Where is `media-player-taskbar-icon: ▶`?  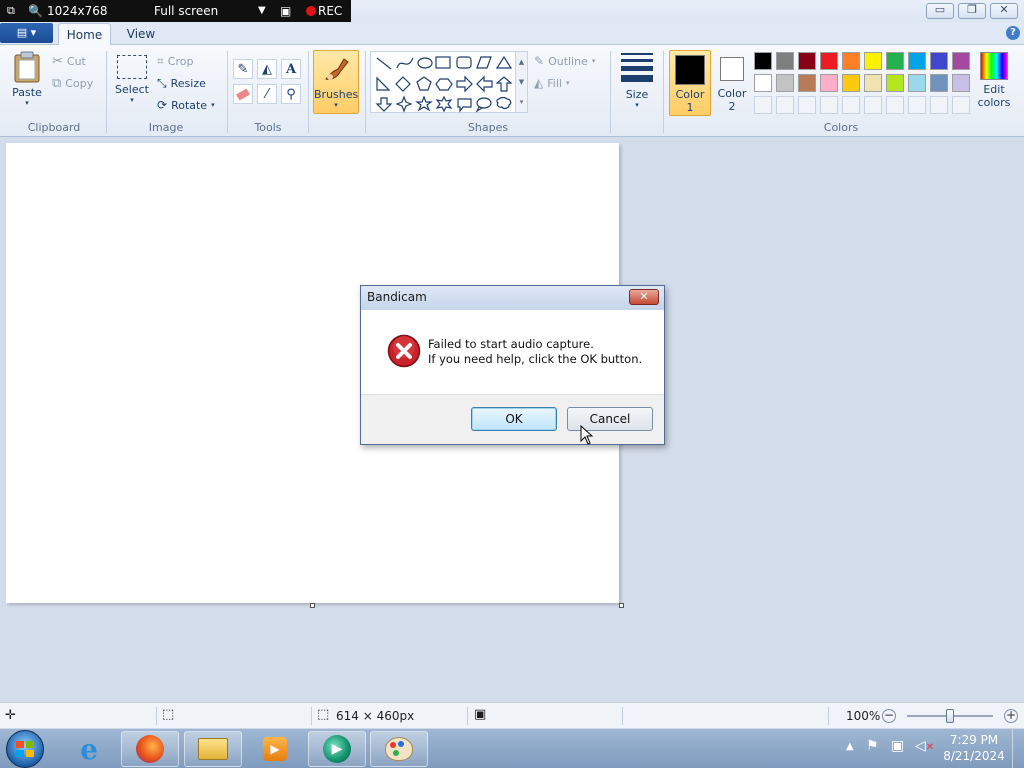 media-player-taskbar-icon: ▶ is located at coordinates (275, 749).